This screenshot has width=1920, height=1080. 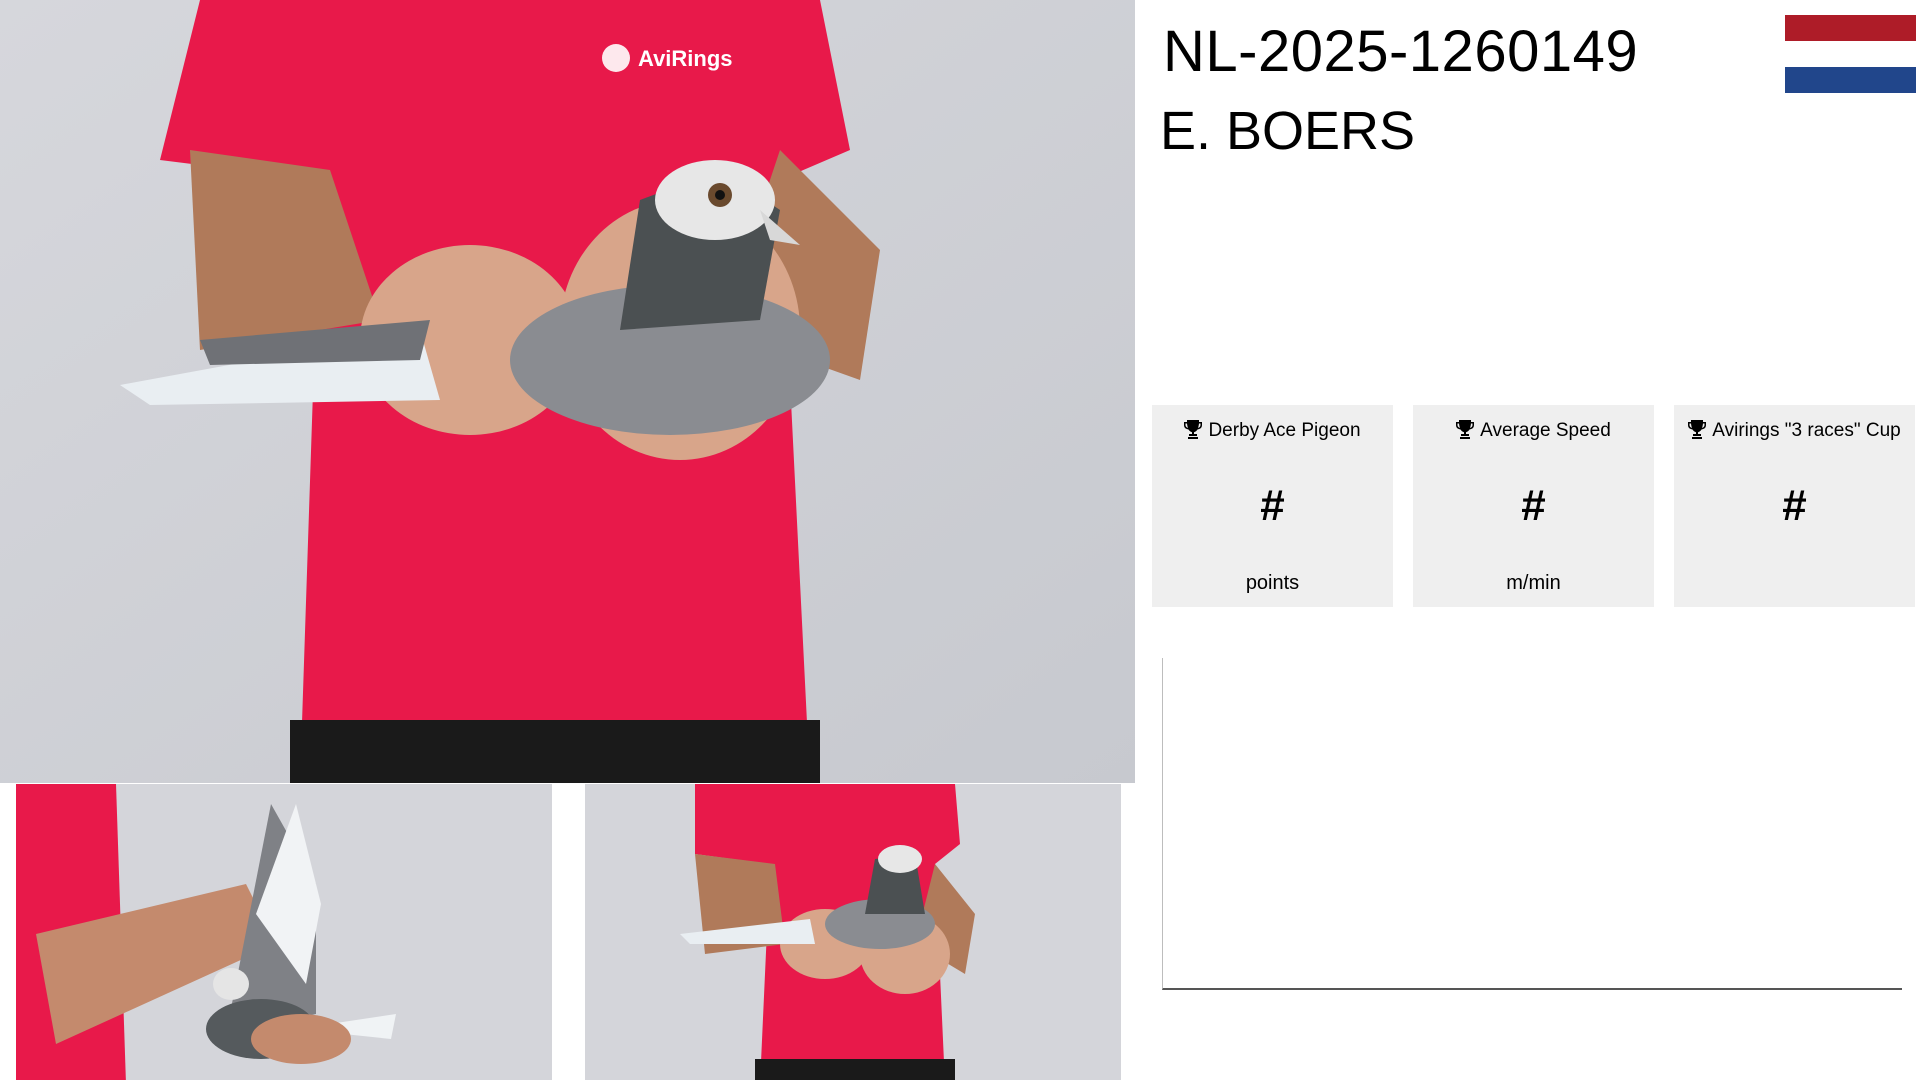 I want to click on front-hold-photo, so click(x=853, y=932).